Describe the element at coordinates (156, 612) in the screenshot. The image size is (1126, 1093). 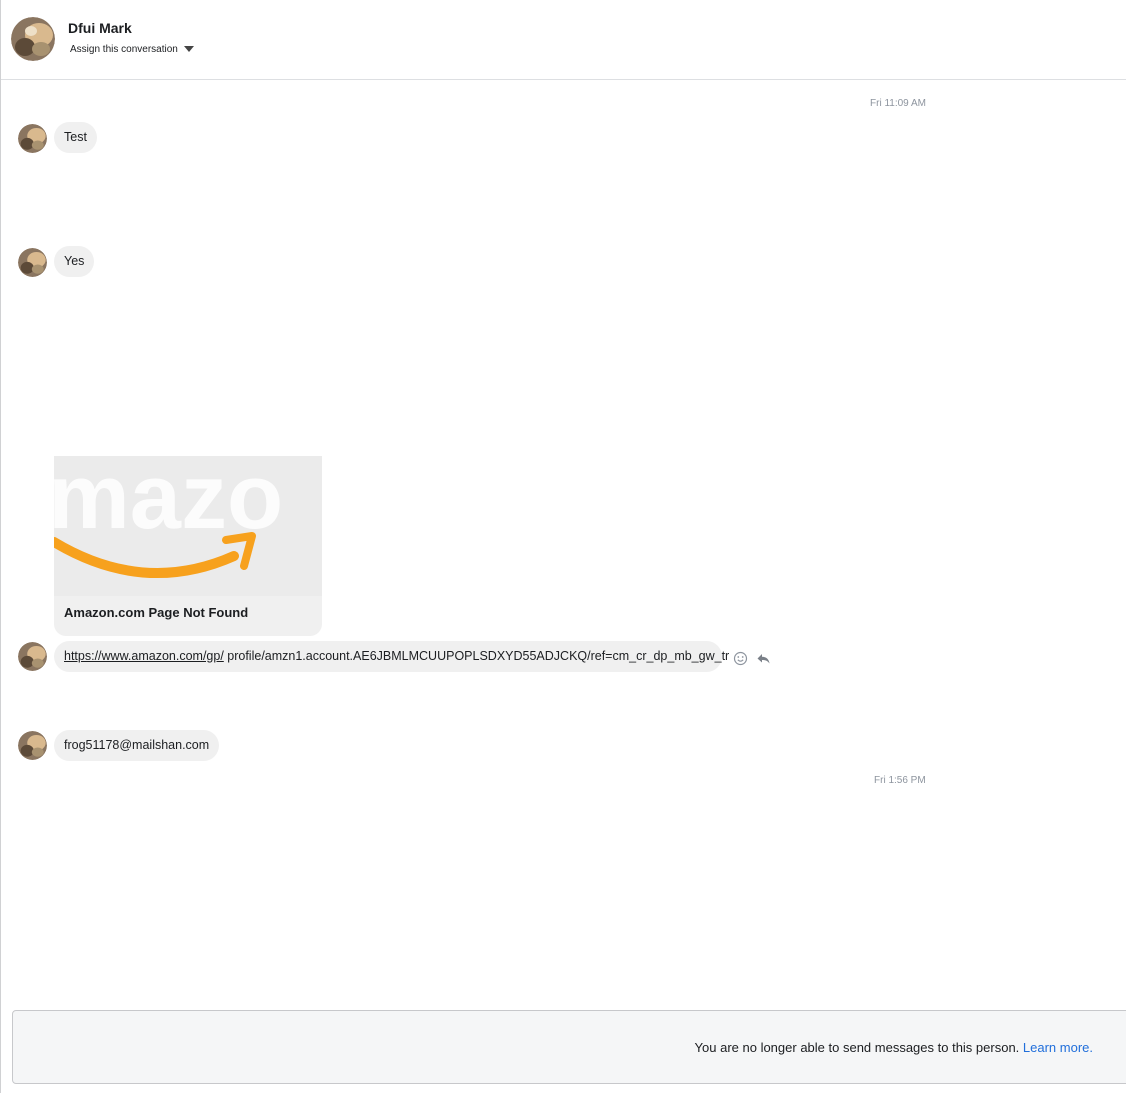
I see `link-card-title: Amazon.com Page Not Found` at that location.